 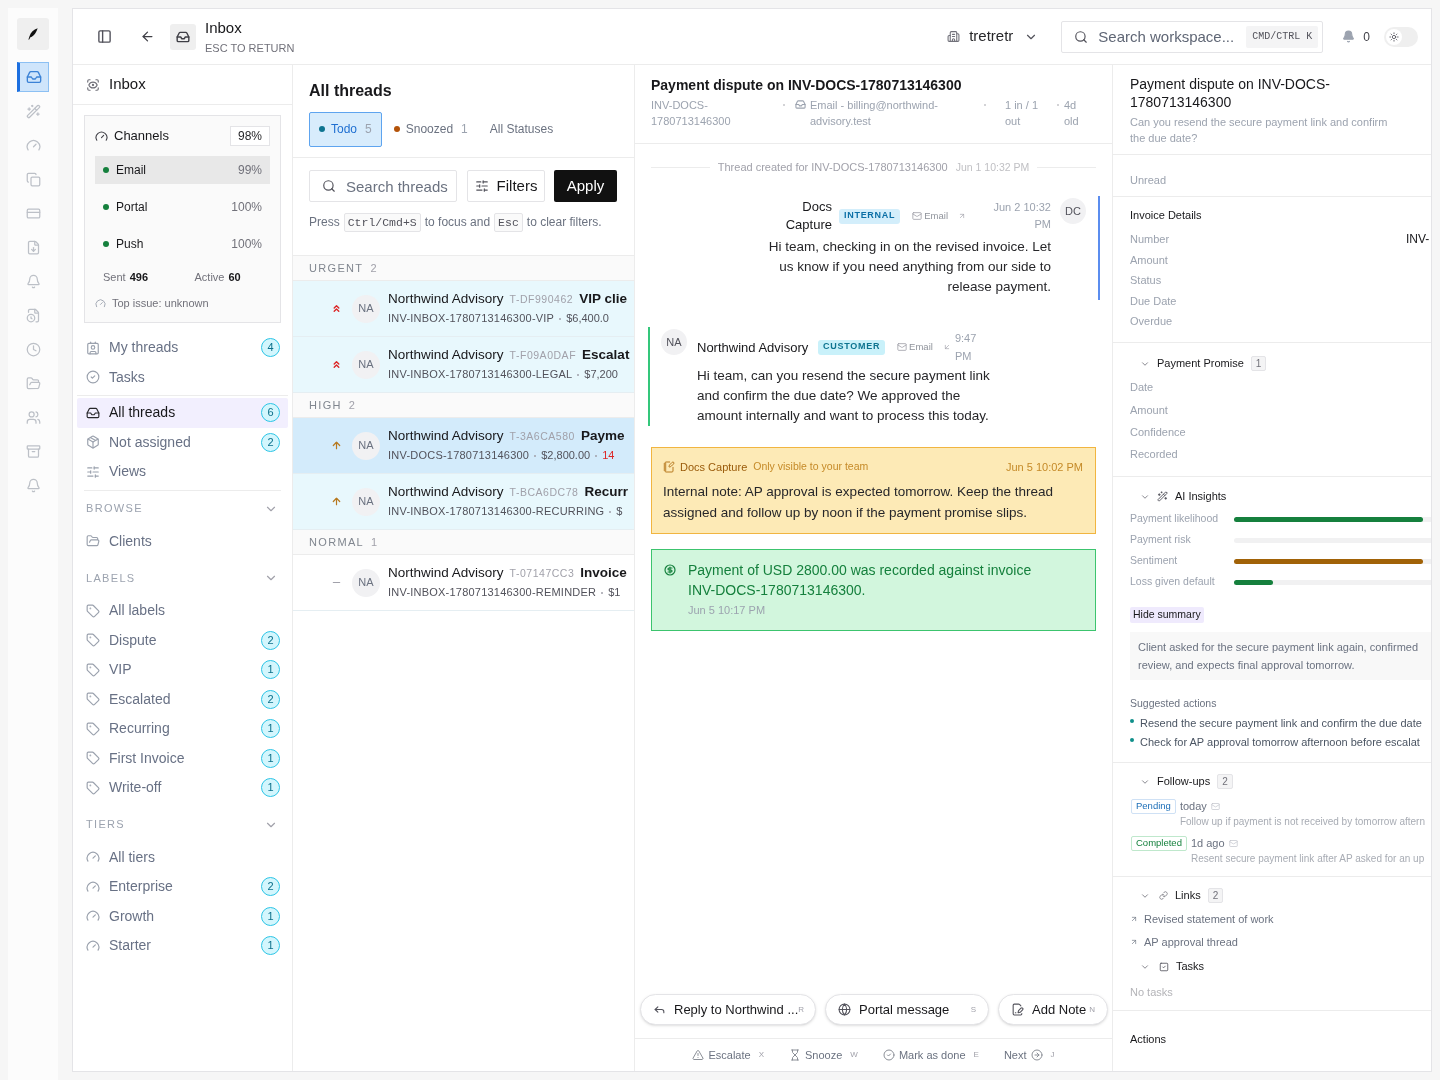 What do you see at coordinates (907, 1009) in the screenshot?
I see `composer-button: Portal message S` at bounding box center [907, 1009].